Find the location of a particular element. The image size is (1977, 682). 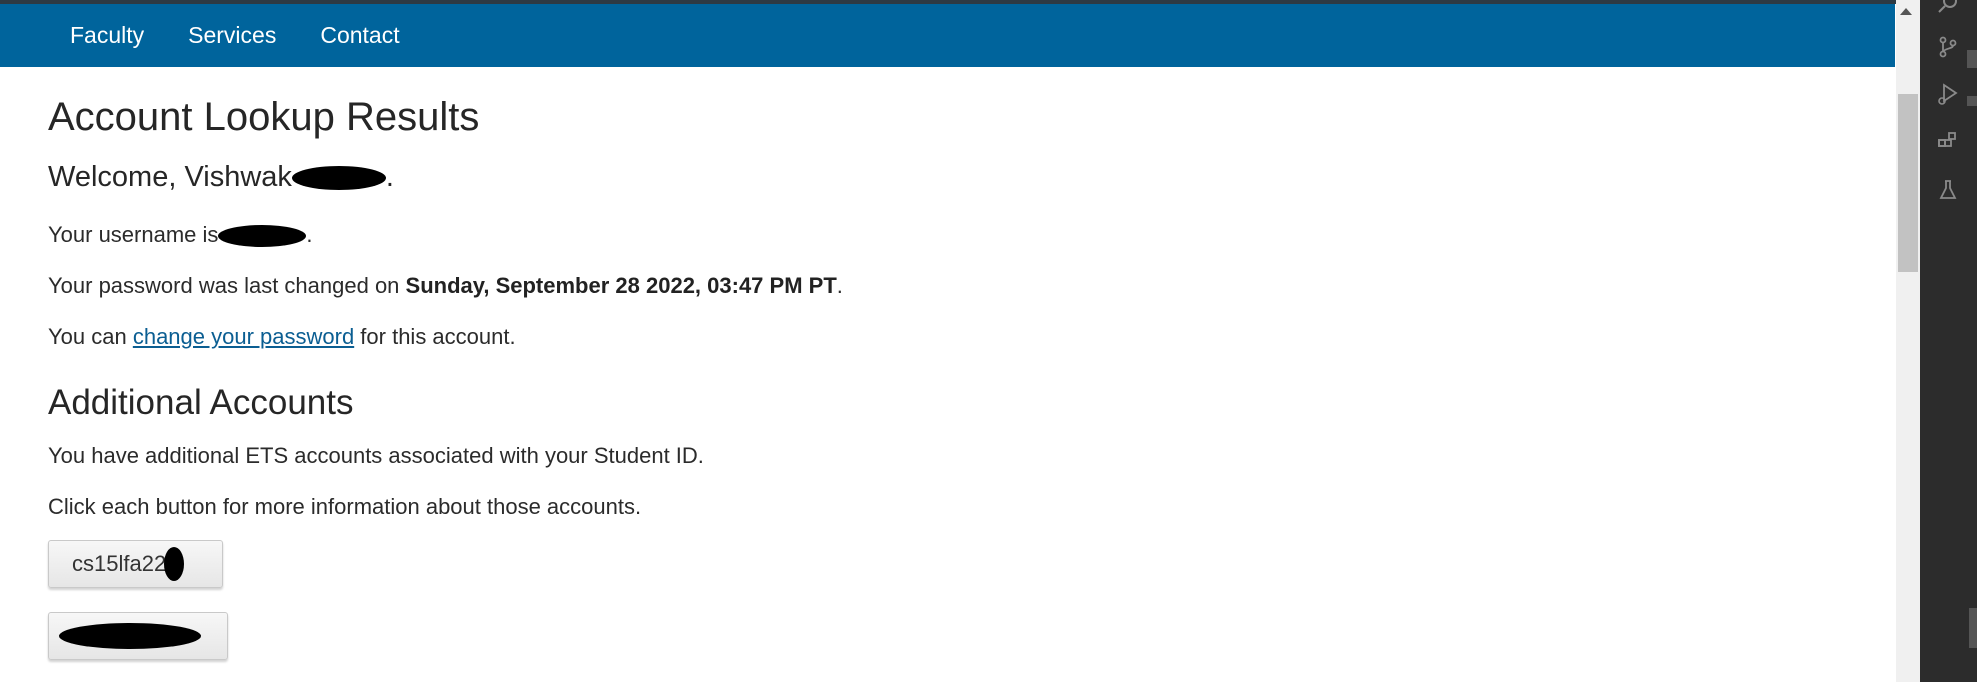

username-label: Your username is is located at coordinates (133, 234).